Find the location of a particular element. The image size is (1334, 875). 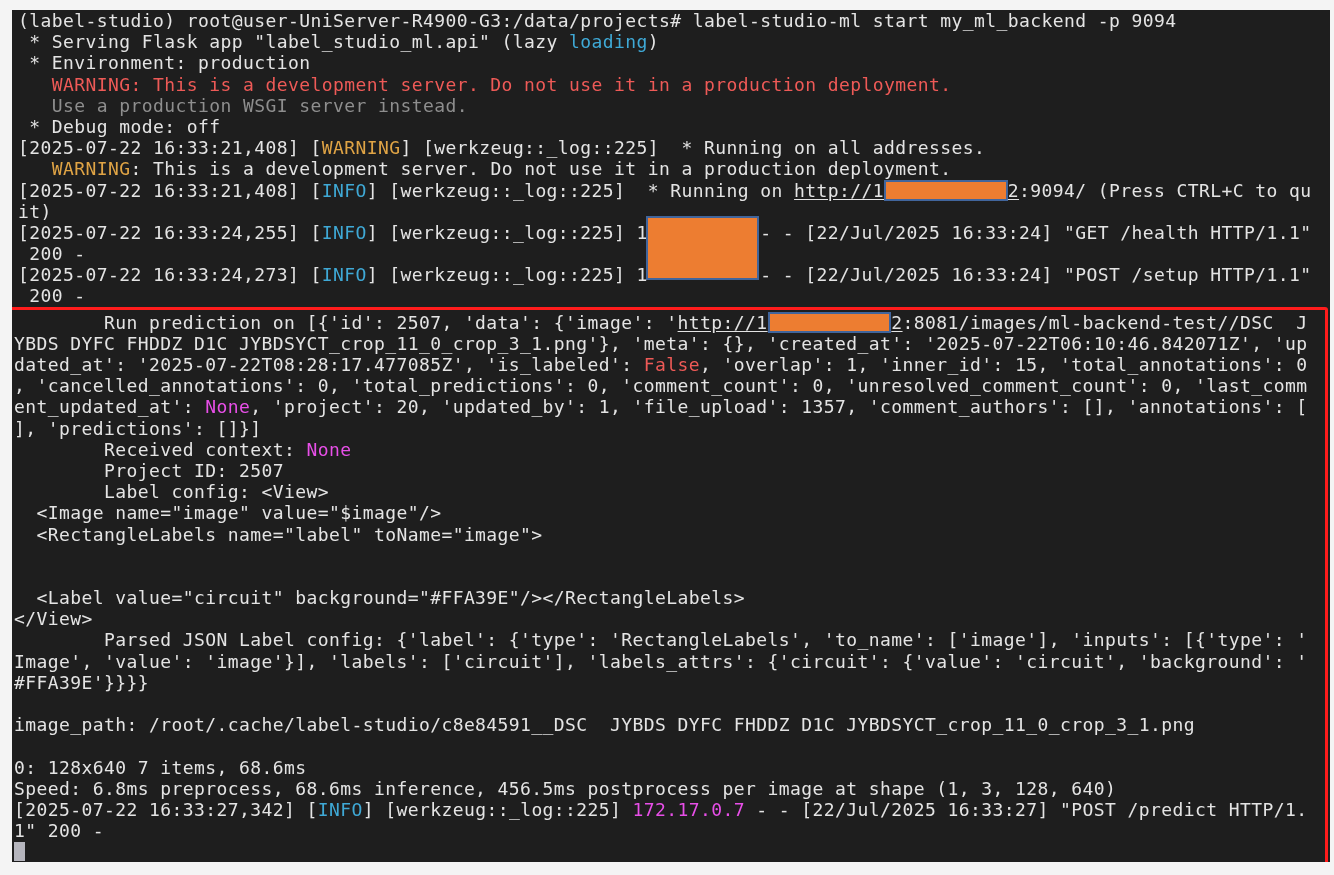

terminal-line: ], 'predictions': []}] is located at coordinates (138, 428).